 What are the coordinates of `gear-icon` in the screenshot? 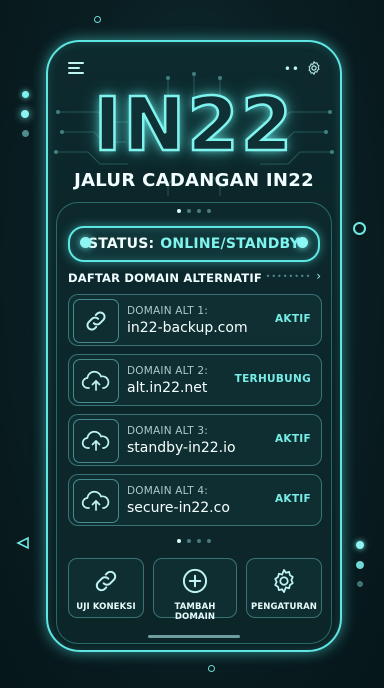 It's located at (284, 583).